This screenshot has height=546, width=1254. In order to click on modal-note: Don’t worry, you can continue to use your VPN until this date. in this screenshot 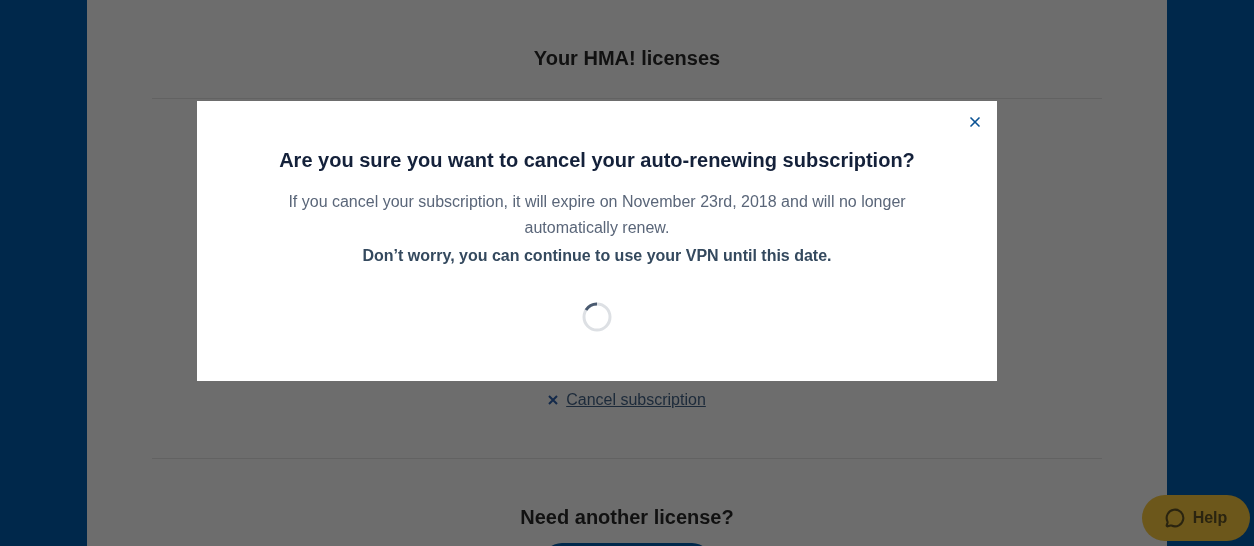, I will do `click(597, 256)`.